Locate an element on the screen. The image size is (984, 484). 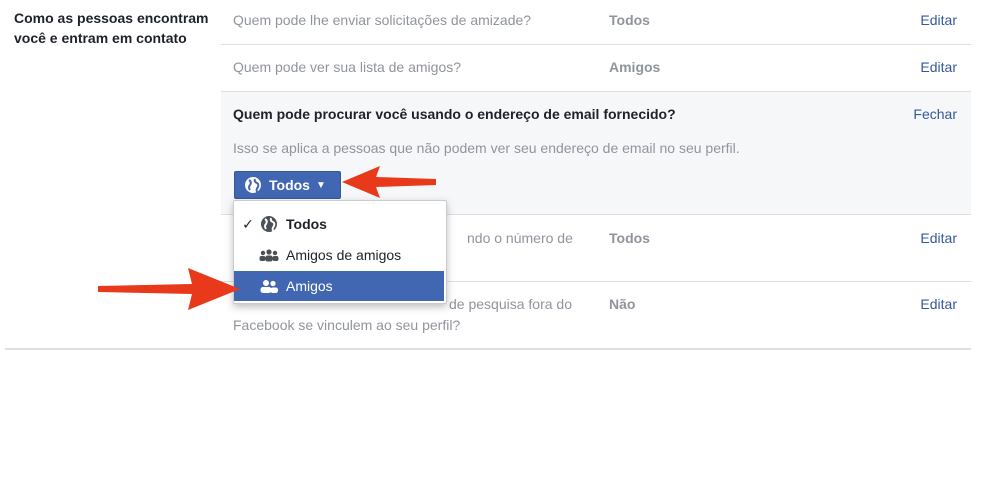
checkmark-icon: ✓ is located at coordinates (248, 223).